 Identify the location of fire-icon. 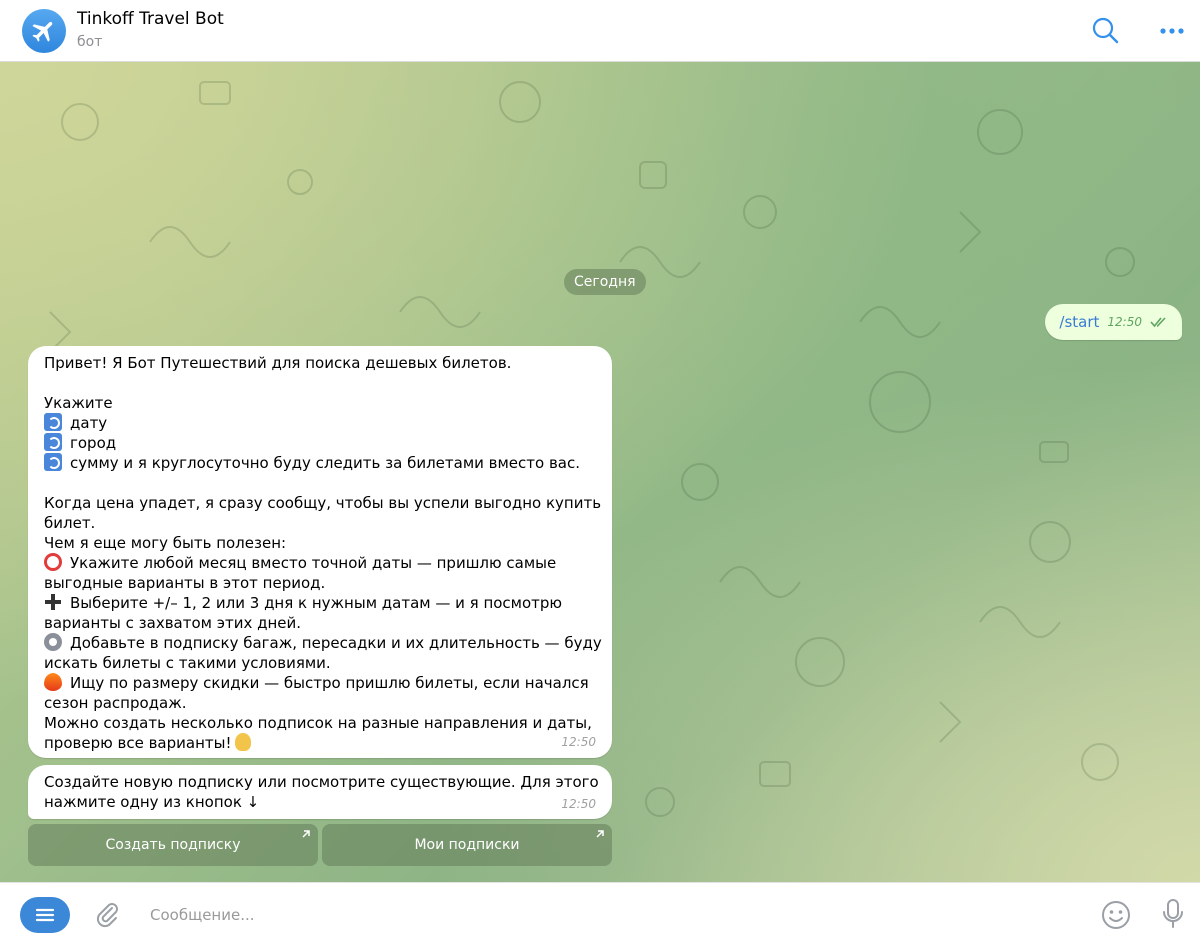
(53, 682).